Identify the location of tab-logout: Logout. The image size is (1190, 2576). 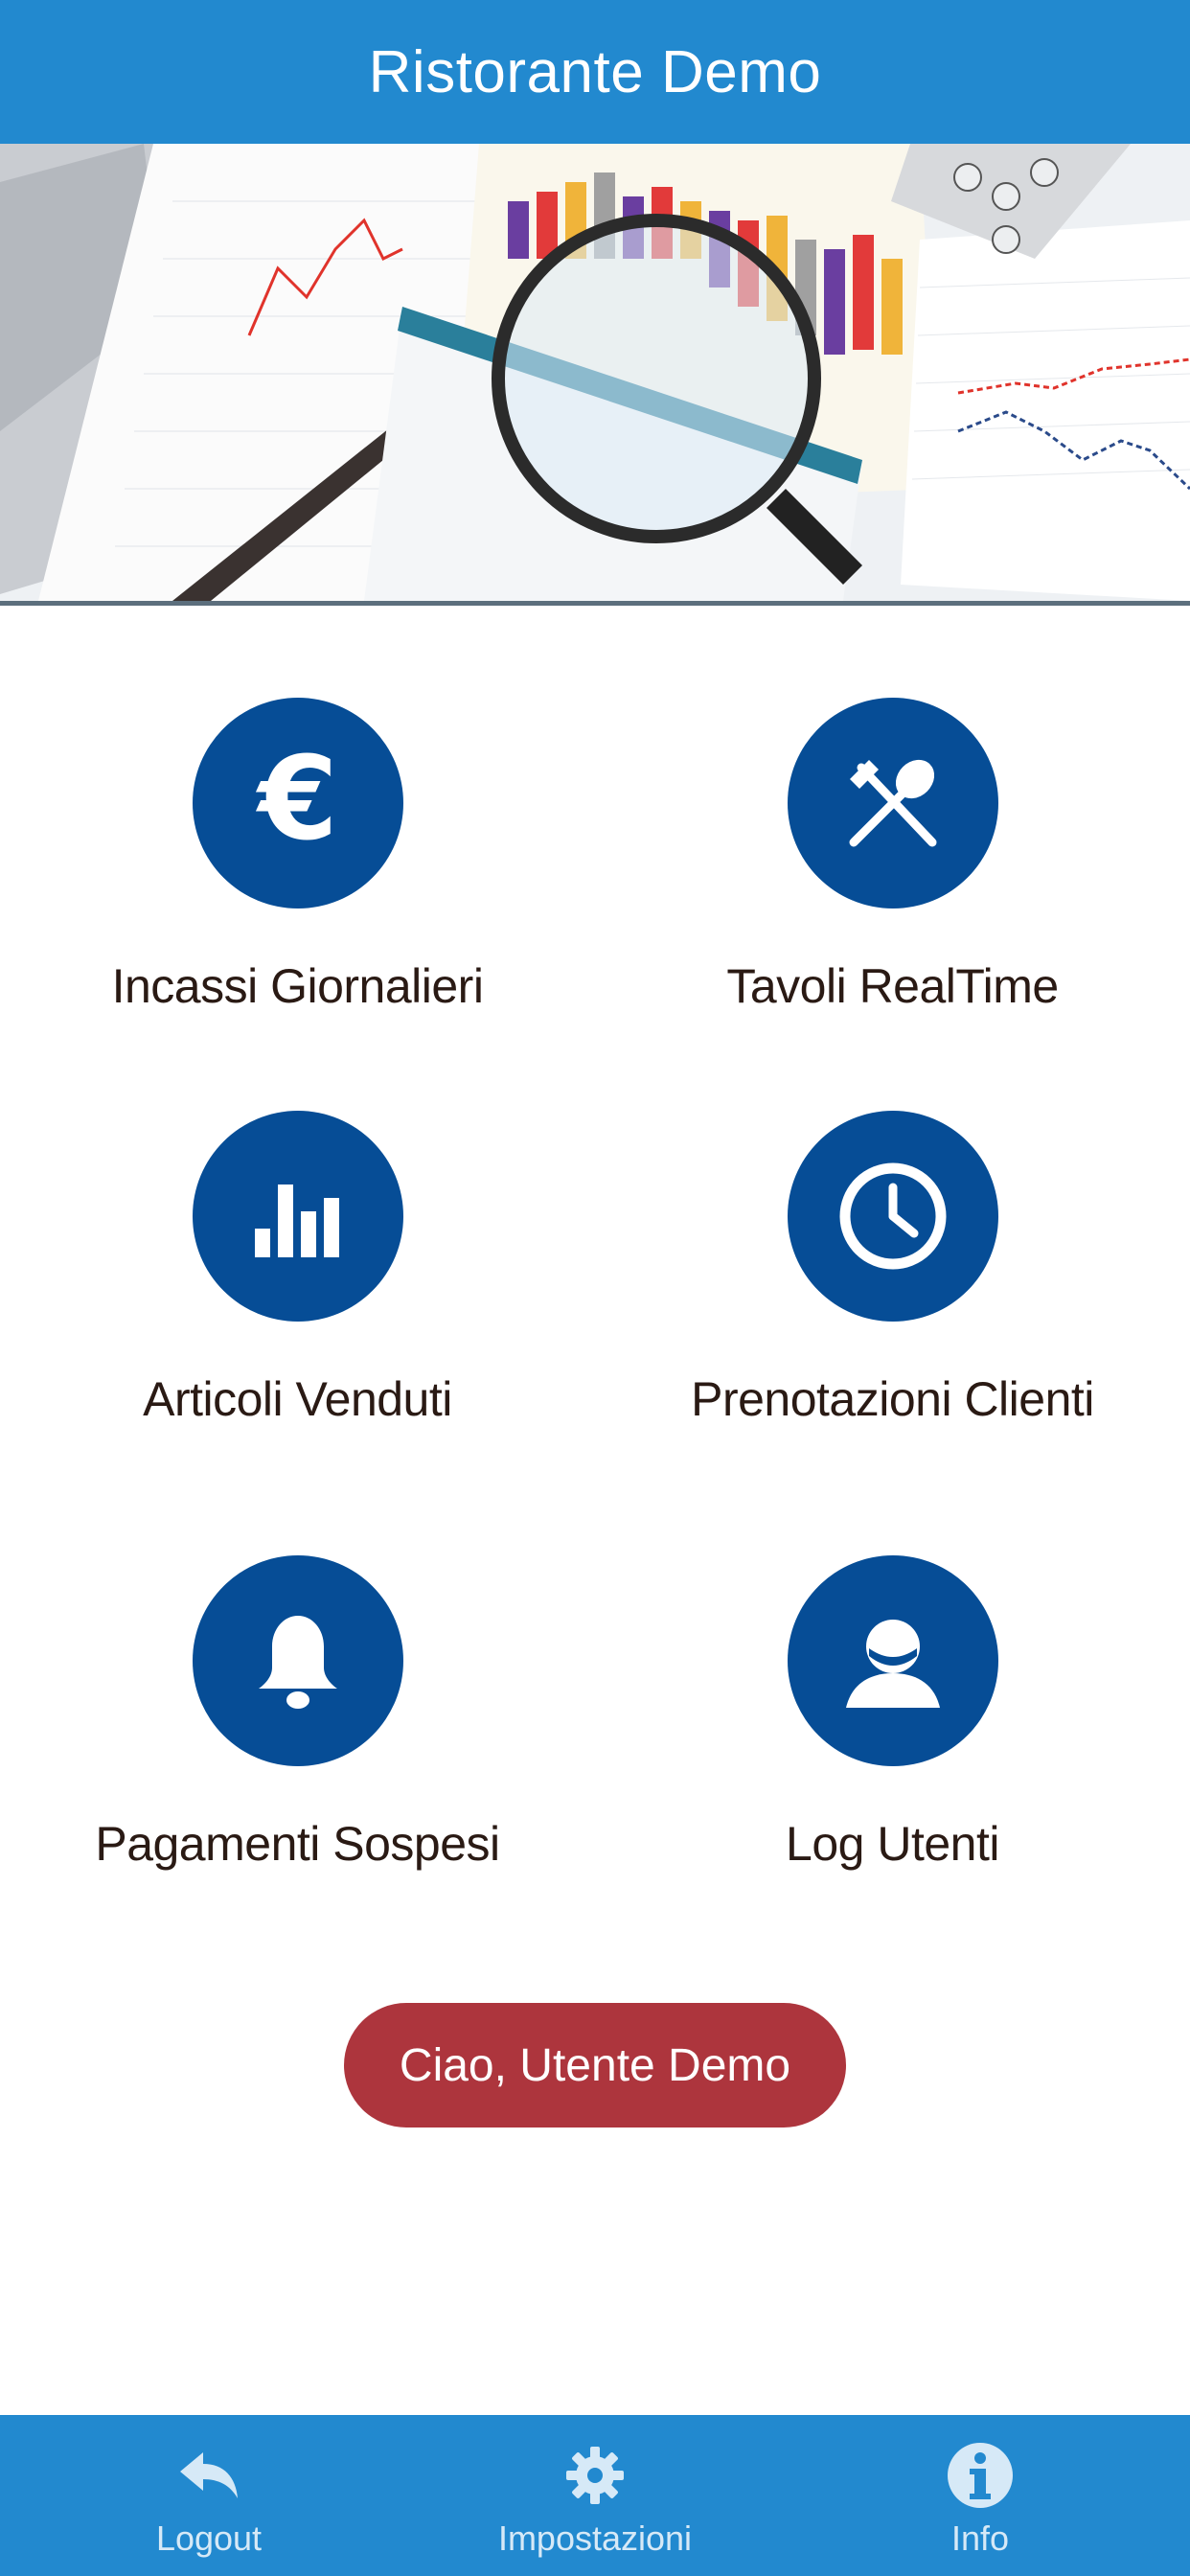
(209, 2495).